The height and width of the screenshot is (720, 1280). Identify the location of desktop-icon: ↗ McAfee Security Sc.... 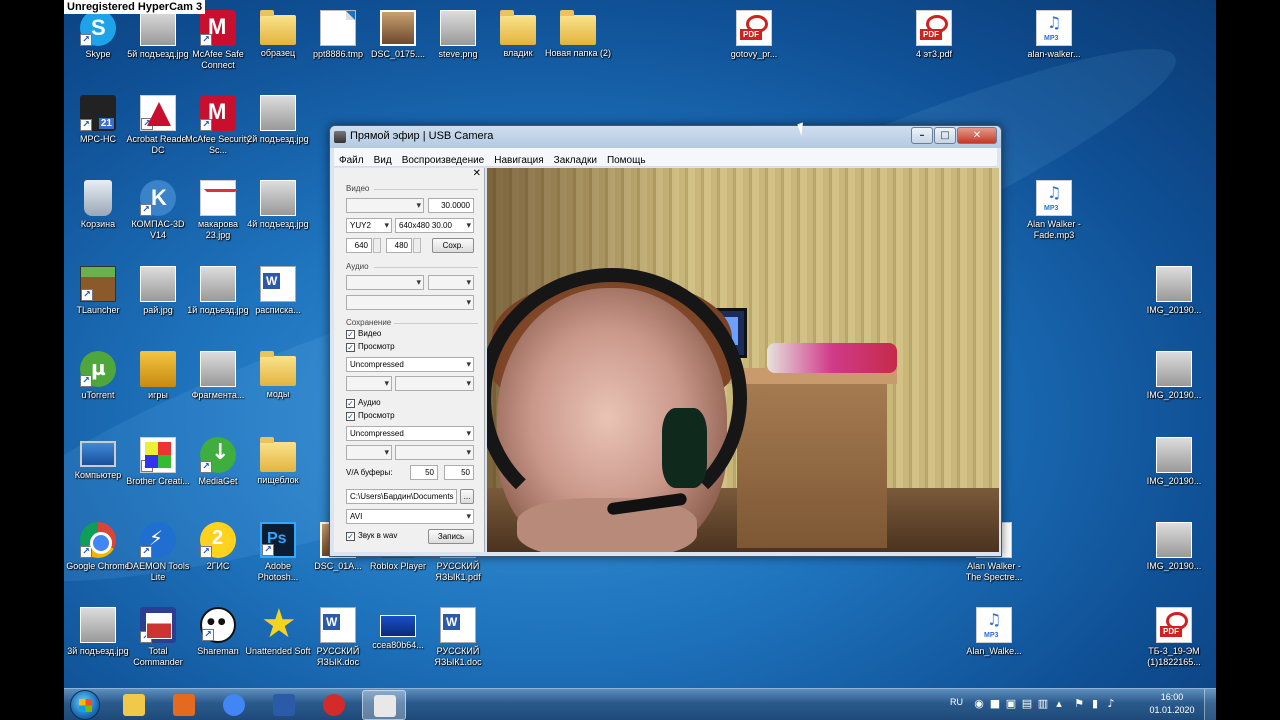
(218, 125).